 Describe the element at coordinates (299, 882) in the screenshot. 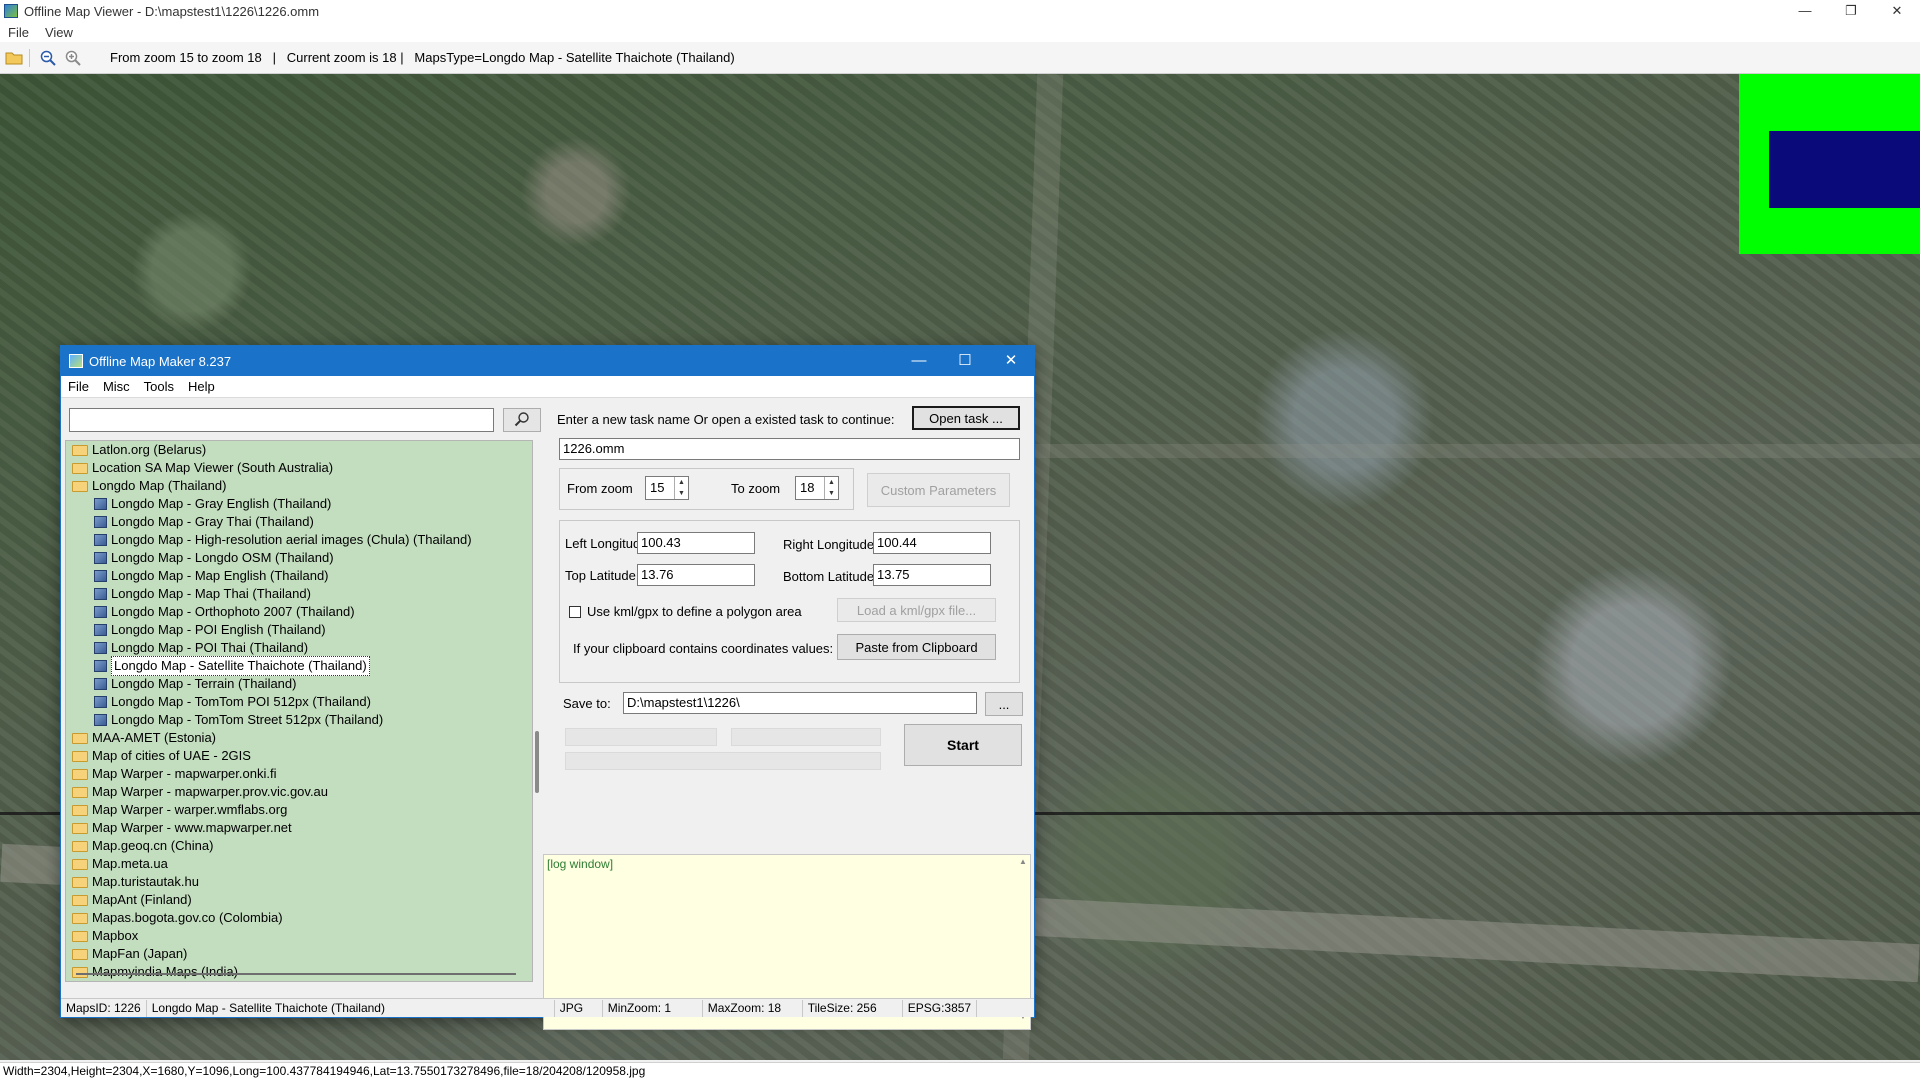

I see `tree-item: Map.turistautak.hu` at that location.